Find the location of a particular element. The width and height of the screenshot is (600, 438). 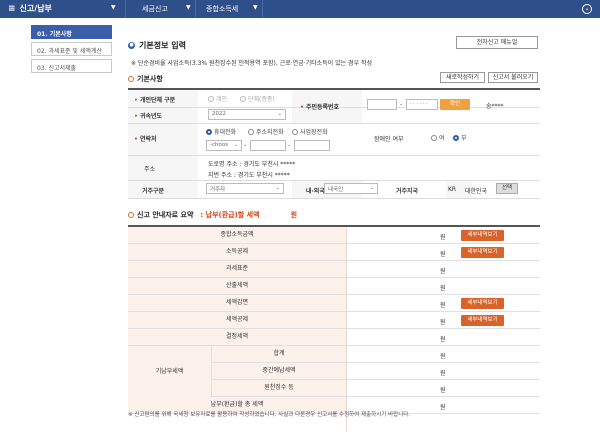

year-select: 2022 ⌄ is located at coordinates (247, 114).